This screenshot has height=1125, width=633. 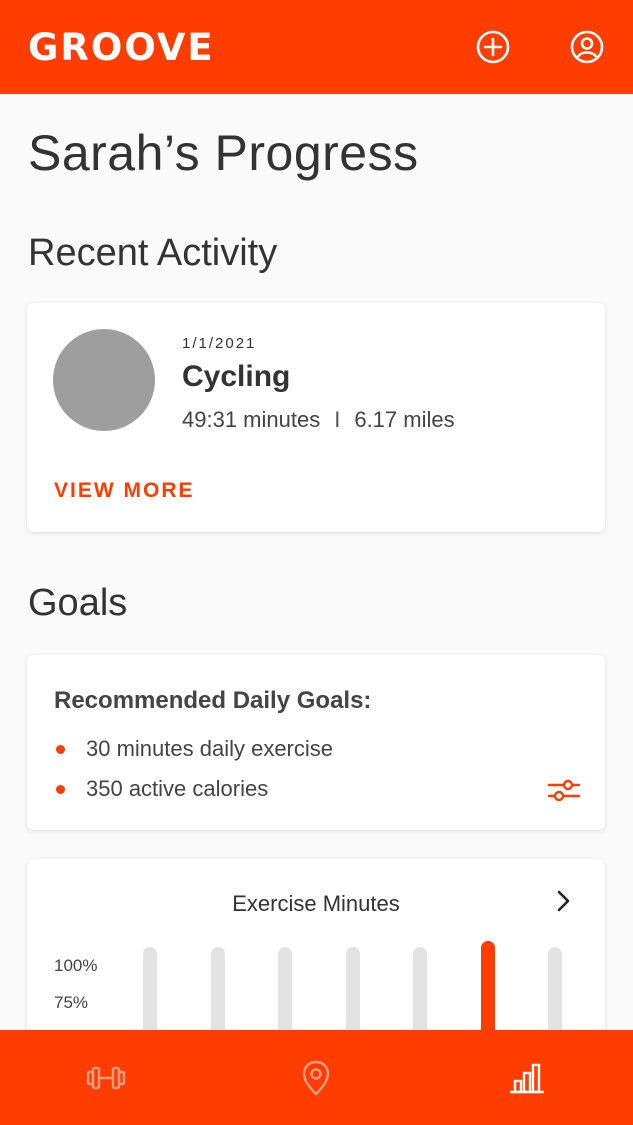 I want to click on activity-duration: 49:31 minutes, so click(x=251, y=419).